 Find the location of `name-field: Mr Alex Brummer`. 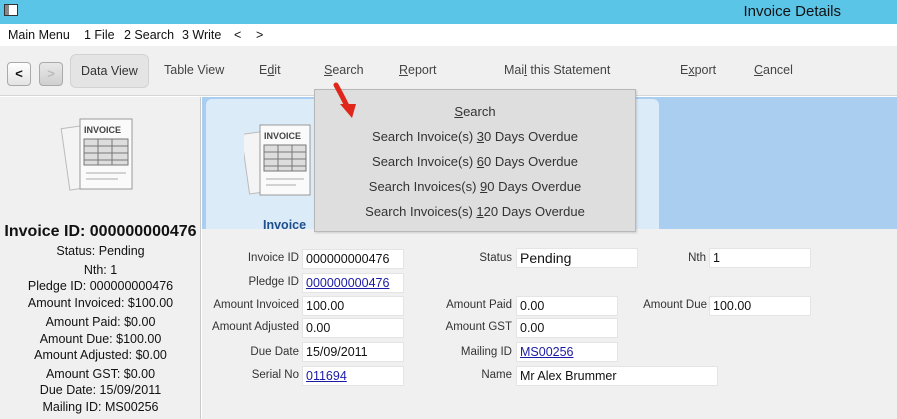

name-field: Mr Alex Brummer is located at coordinates (617, 376).